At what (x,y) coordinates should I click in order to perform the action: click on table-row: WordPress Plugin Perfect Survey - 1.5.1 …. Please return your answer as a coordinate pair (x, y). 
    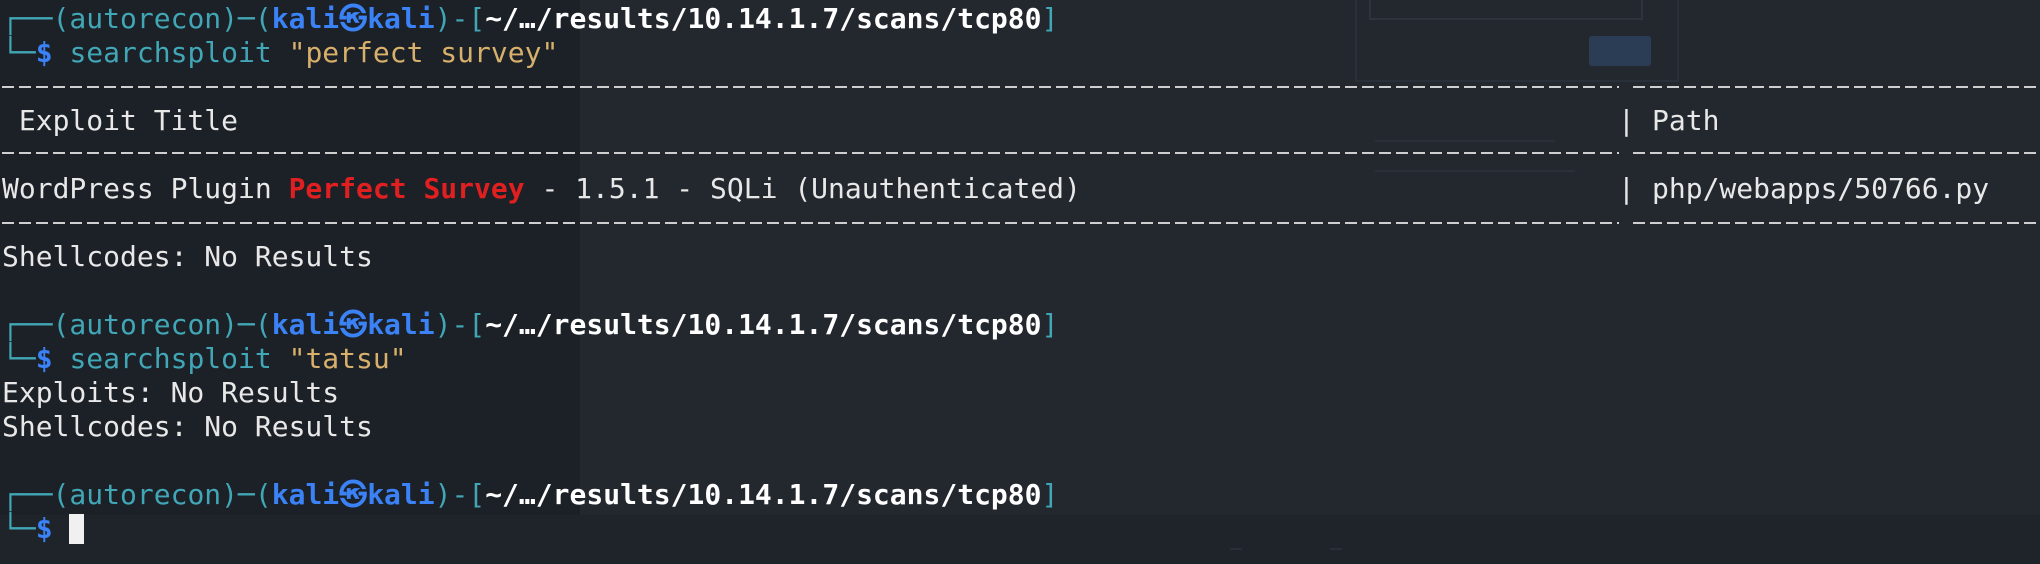
    Looking at the image, I should click on (541, 189).